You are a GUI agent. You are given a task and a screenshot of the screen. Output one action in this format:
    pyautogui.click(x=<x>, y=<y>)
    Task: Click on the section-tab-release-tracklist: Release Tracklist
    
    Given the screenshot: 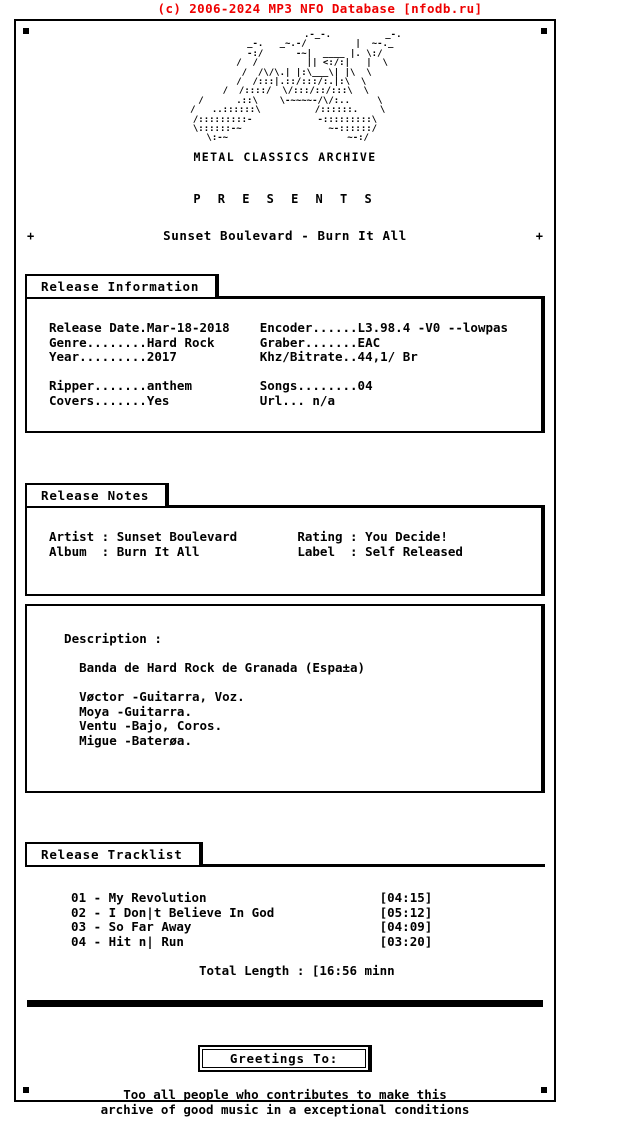 What is the action you would take?
    pyautogui.click(x=114, y=854)
    